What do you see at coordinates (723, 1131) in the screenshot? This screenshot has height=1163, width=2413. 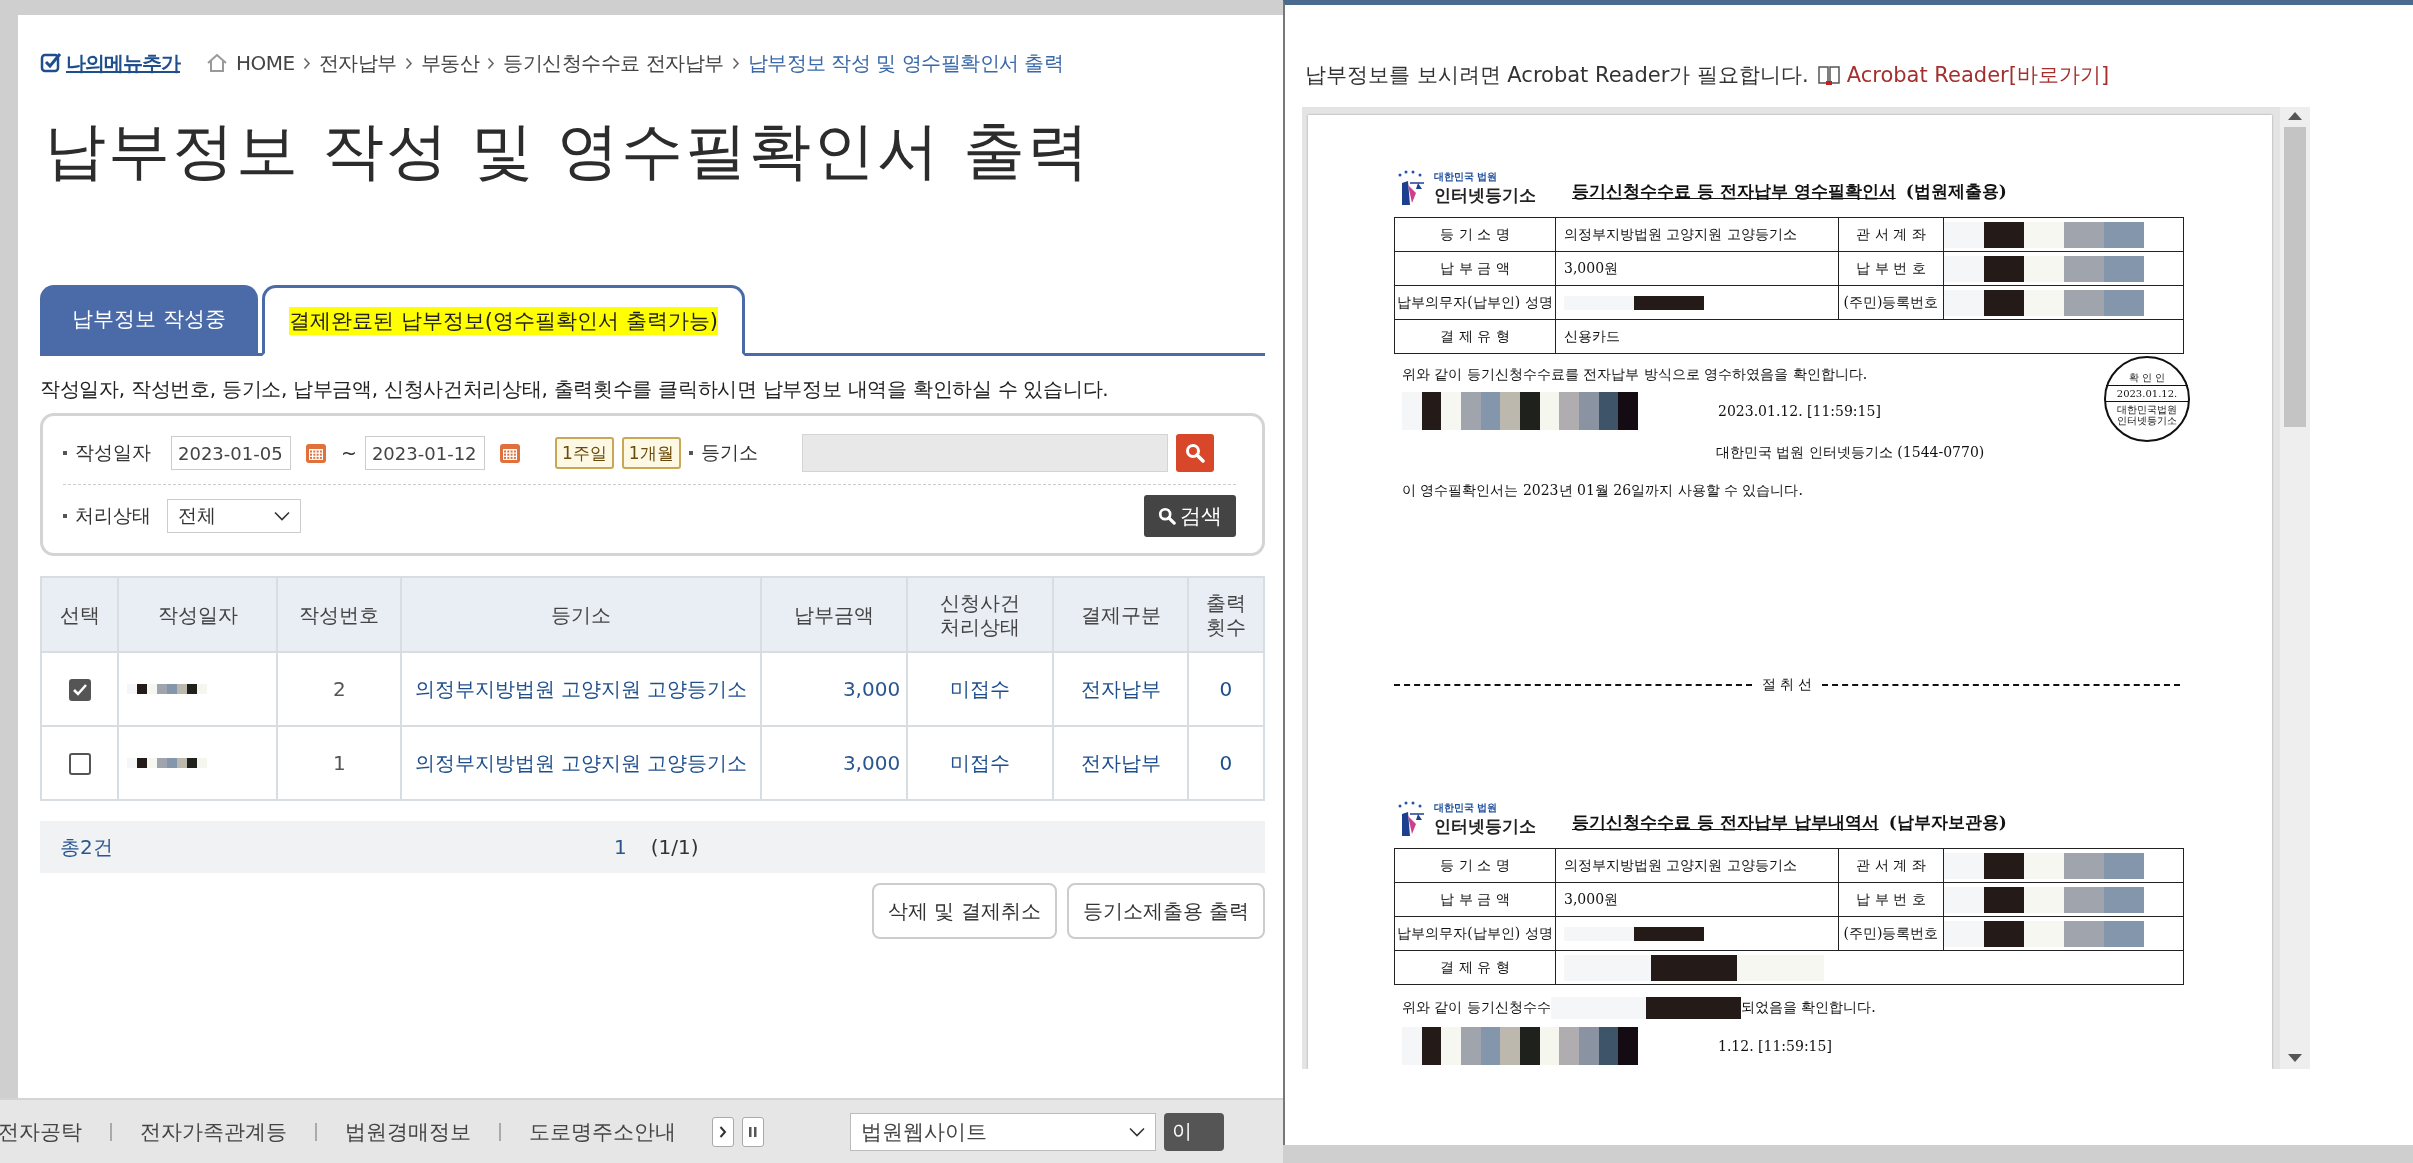 I see `next-button` at bounding box center [723, 1131].